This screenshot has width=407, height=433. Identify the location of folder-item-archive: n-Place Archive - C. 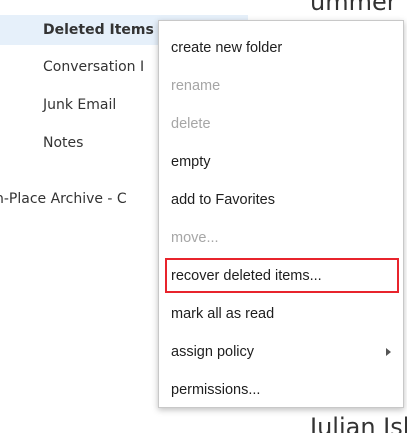
(63, 199).